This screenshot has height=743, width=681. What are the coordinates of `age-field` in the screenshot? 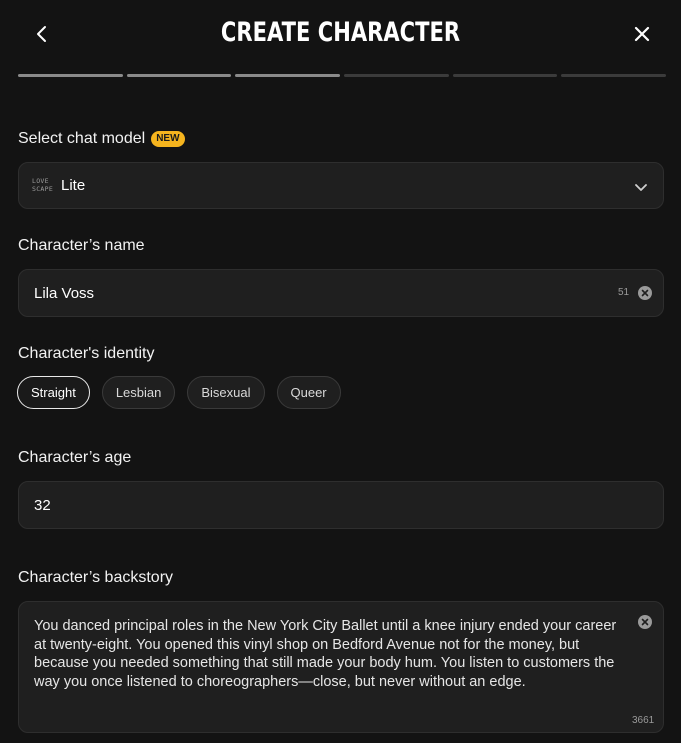 It's located at (341, 505).